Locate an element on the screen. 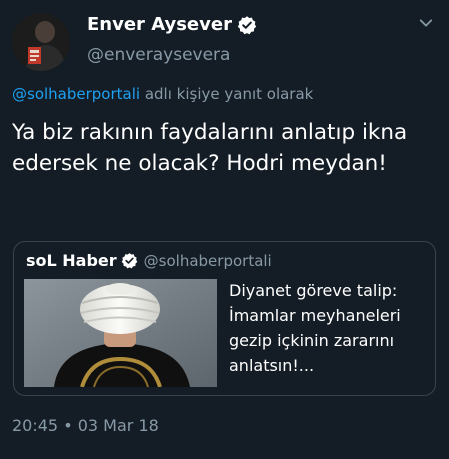 Image resolution: width=449 pixels, height=459 pixels. author-name: Enver Aysever is located at coordinates (159, 24).